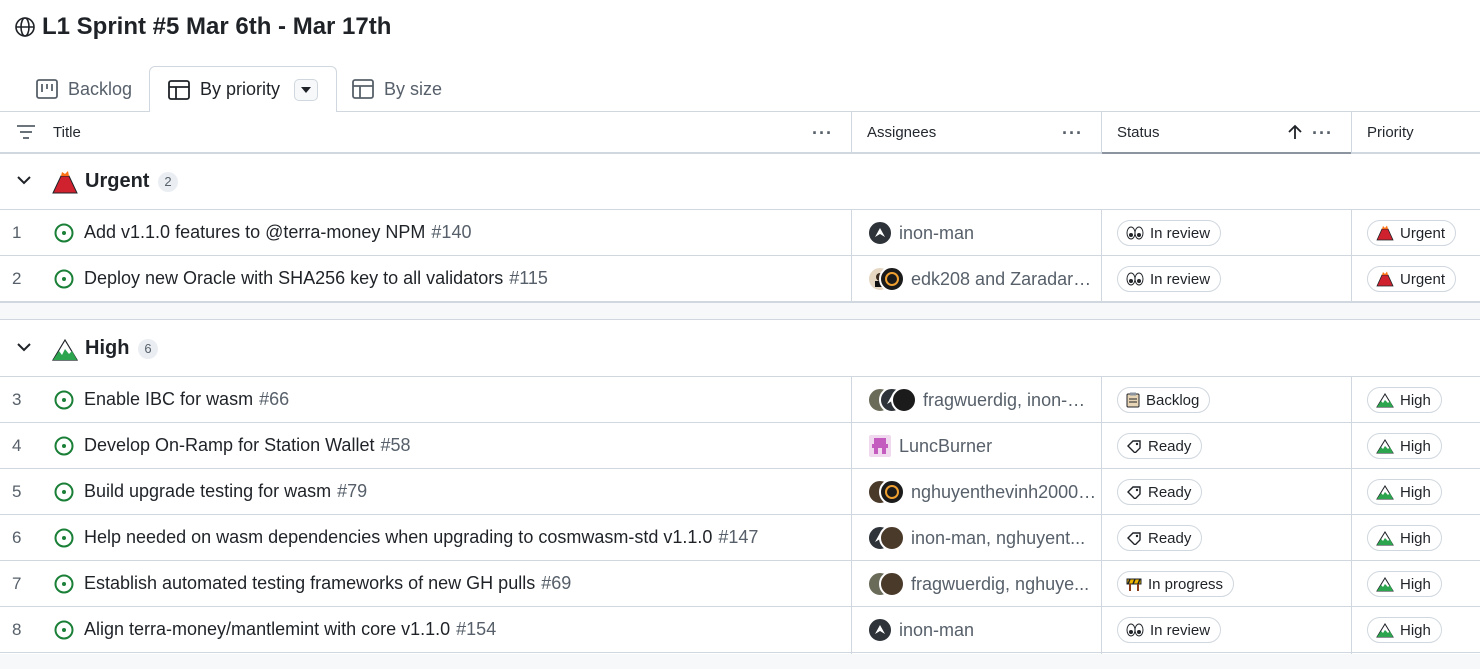  What do you see at coordinates (1180, 630) in the screenshot?
I see `status-label: In review` at bounding box center [1180, 630].